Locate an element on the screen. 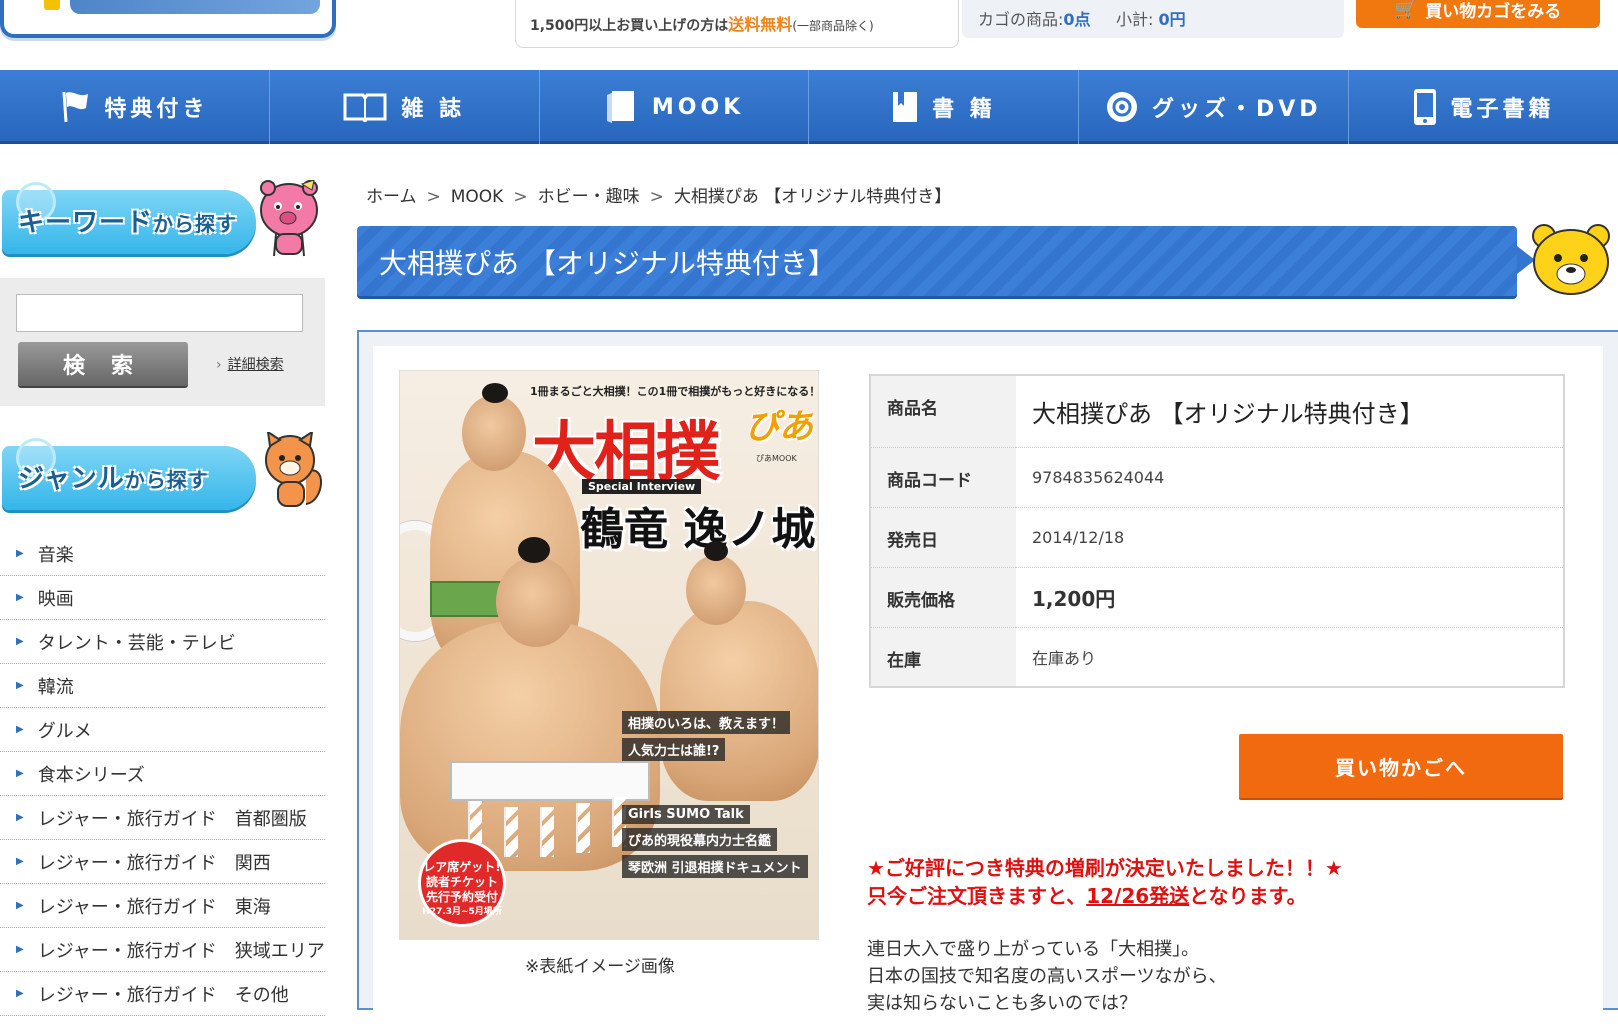 The image size is (1618, 1026). spec-row-code: 商品コード 9784835624044 is located at coordinates (1217, 477).